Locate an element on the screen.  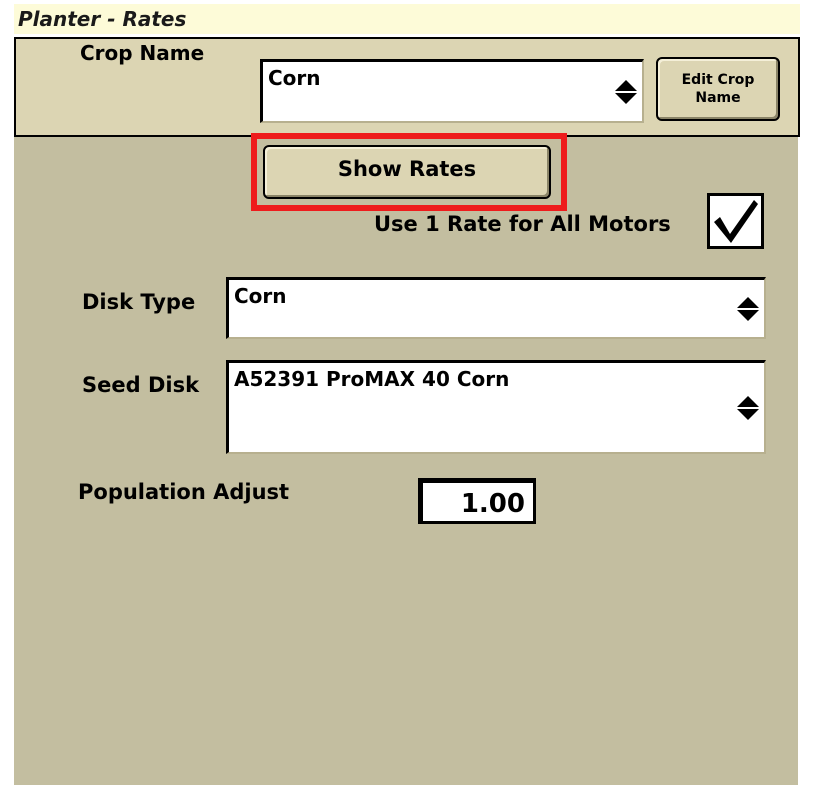
crop-name-label: Crop Name is located at coordinates (142, 53).